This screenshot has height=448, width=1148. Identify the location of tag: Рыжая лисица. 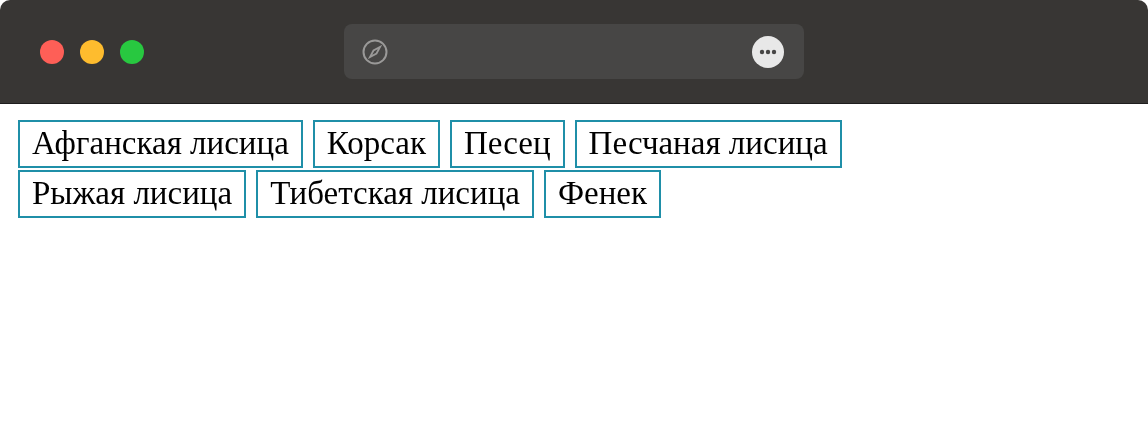
(132, 194).